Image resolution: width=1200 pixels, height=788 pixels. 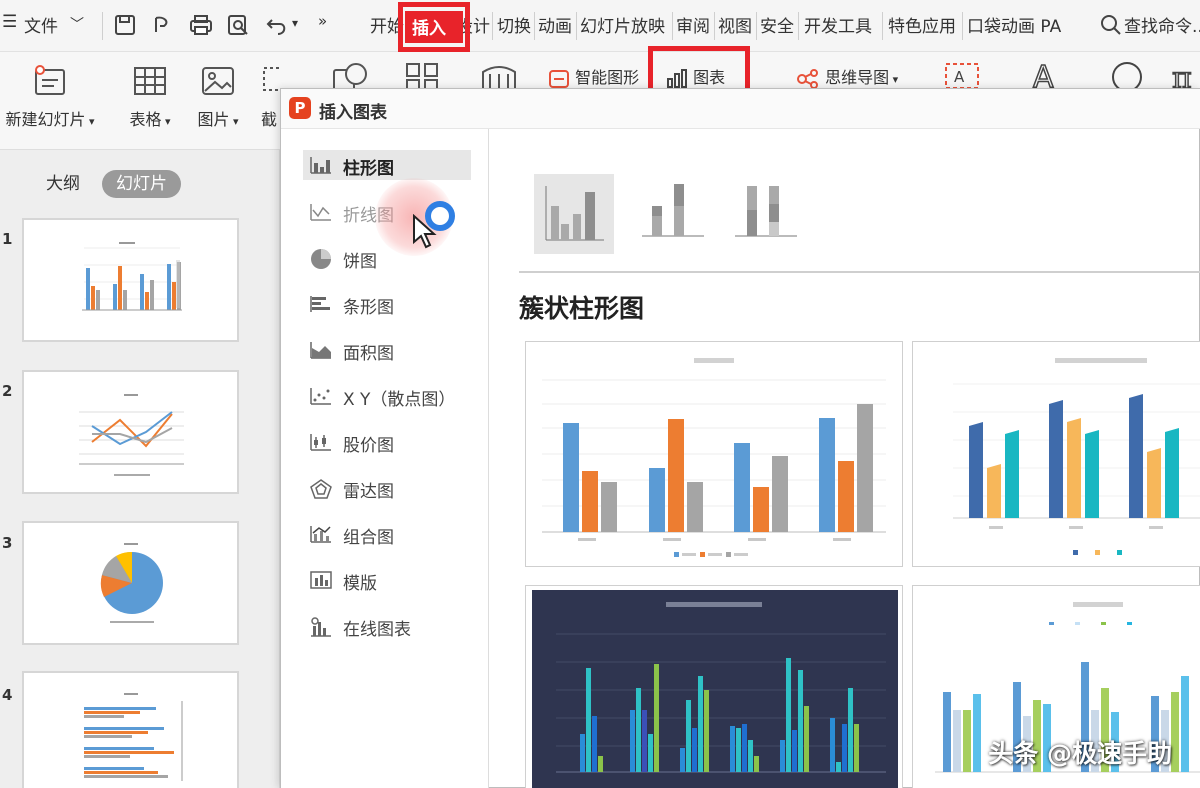 I want to click on slide-thumb-line-chart, so click(x=131, y=435).